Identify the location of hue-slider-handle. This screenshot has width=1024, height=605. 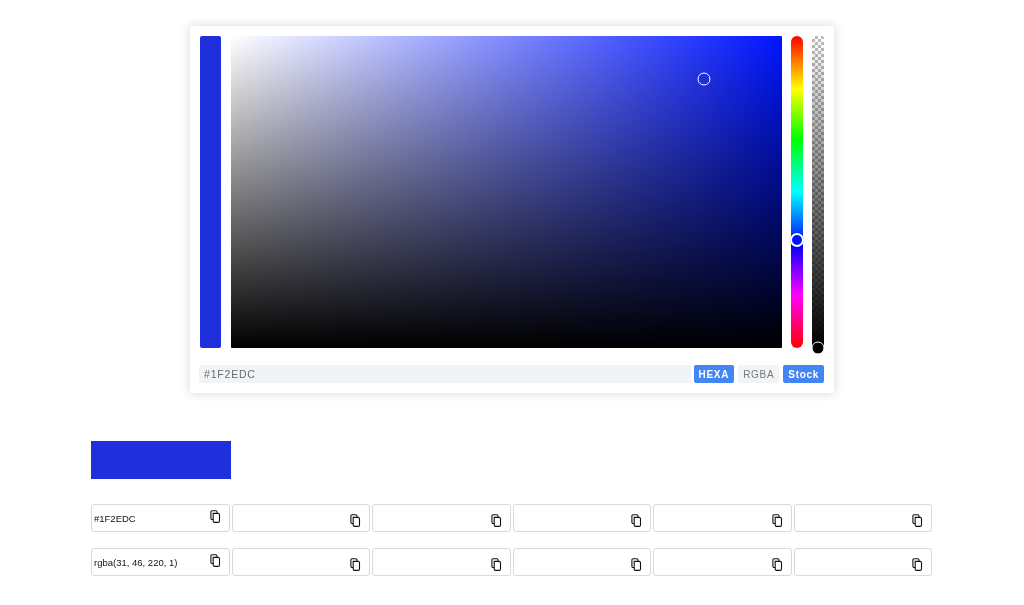
(797, 239).